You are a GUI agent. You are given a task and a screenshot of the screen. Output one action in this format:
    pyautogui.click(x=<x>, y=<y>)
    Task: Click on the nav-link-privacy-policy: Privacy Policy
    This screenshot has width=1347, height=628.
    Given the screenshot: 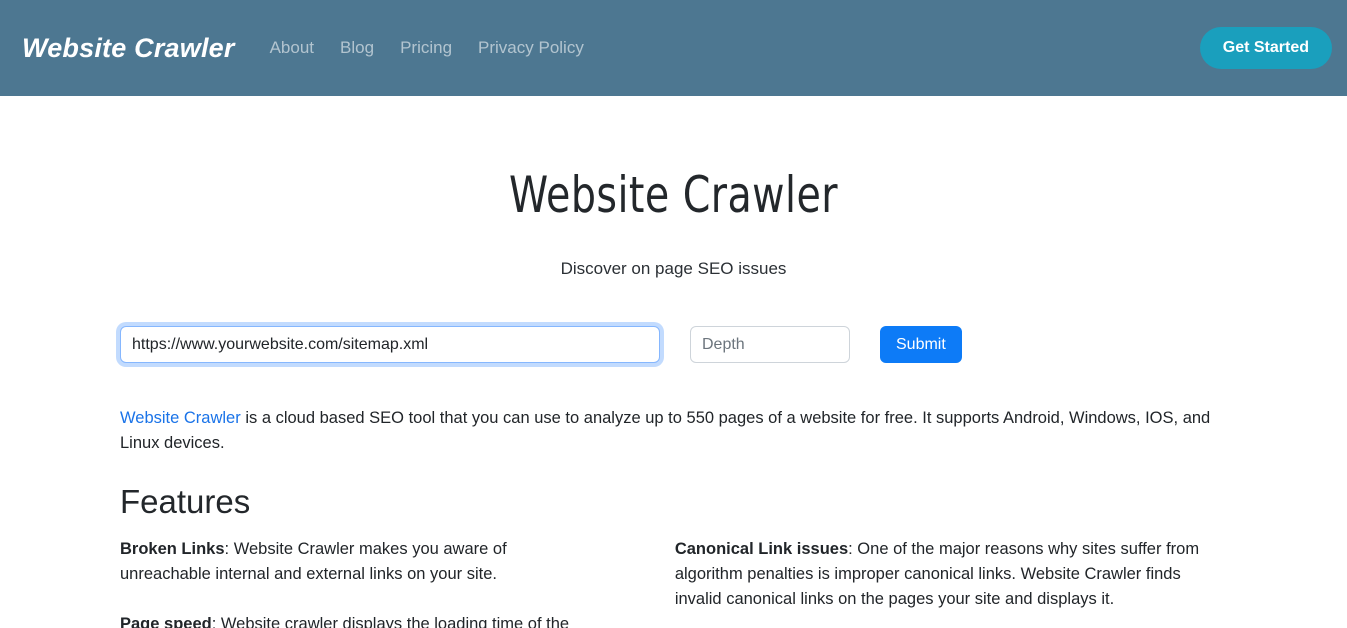 What is the action you would take?
    pyautogui.click(x=531, y=48)
    